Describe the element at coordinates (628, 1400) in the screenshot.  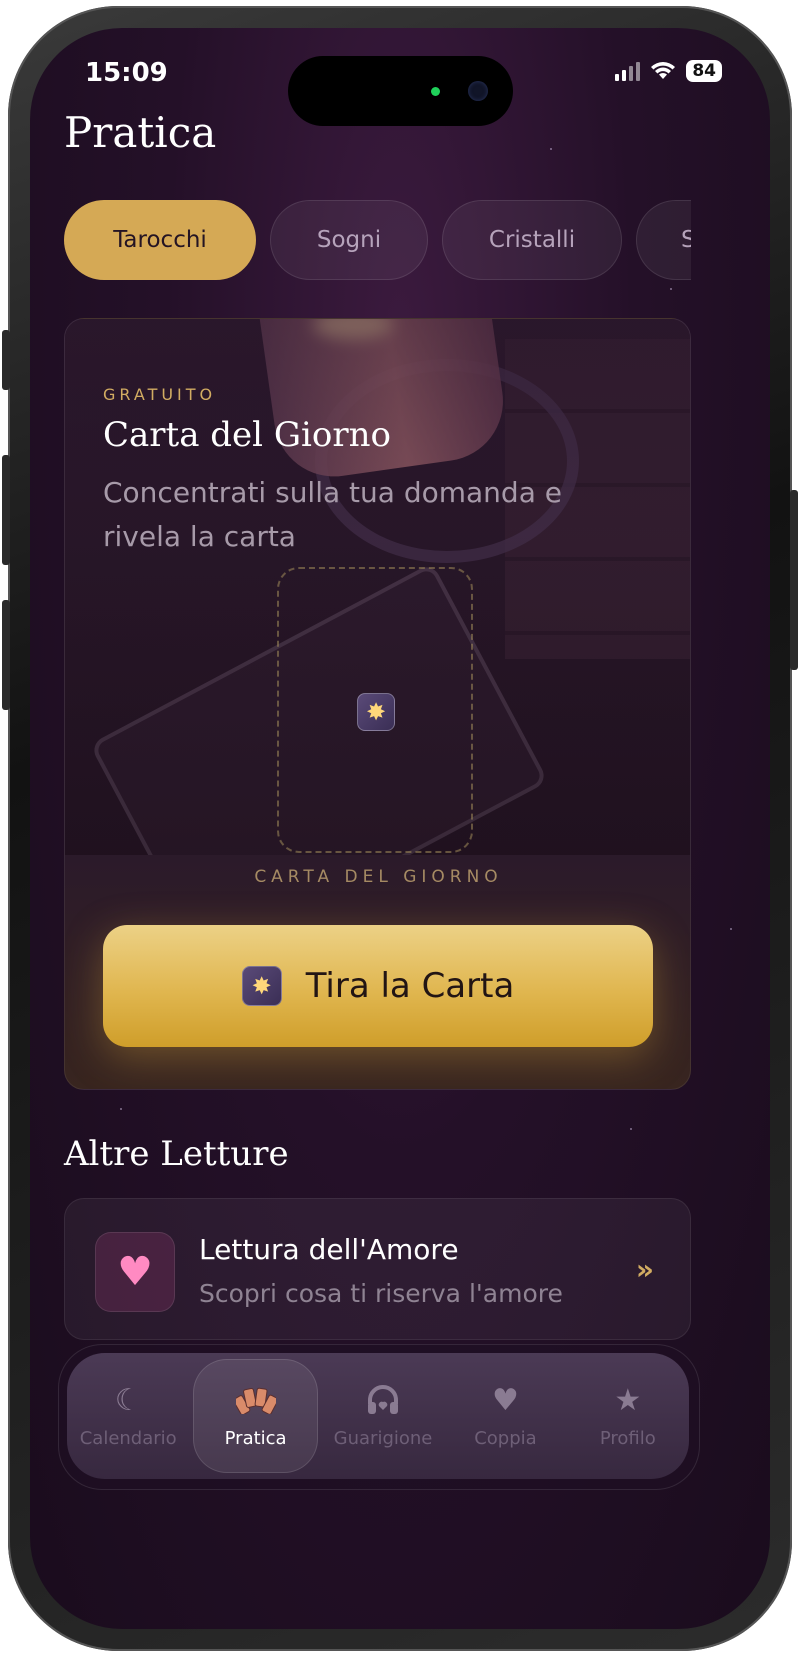
I see `star-icon: ★` at that location.